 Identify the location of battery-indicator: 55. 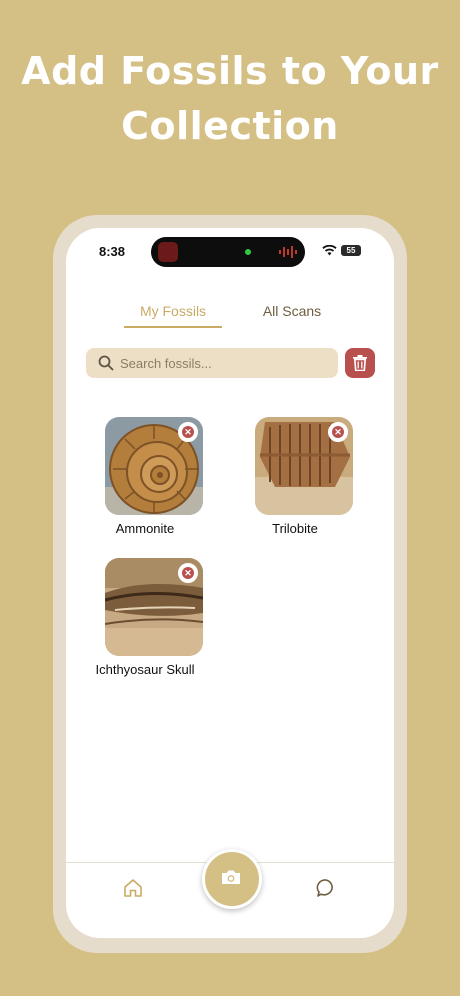
(351, 250).